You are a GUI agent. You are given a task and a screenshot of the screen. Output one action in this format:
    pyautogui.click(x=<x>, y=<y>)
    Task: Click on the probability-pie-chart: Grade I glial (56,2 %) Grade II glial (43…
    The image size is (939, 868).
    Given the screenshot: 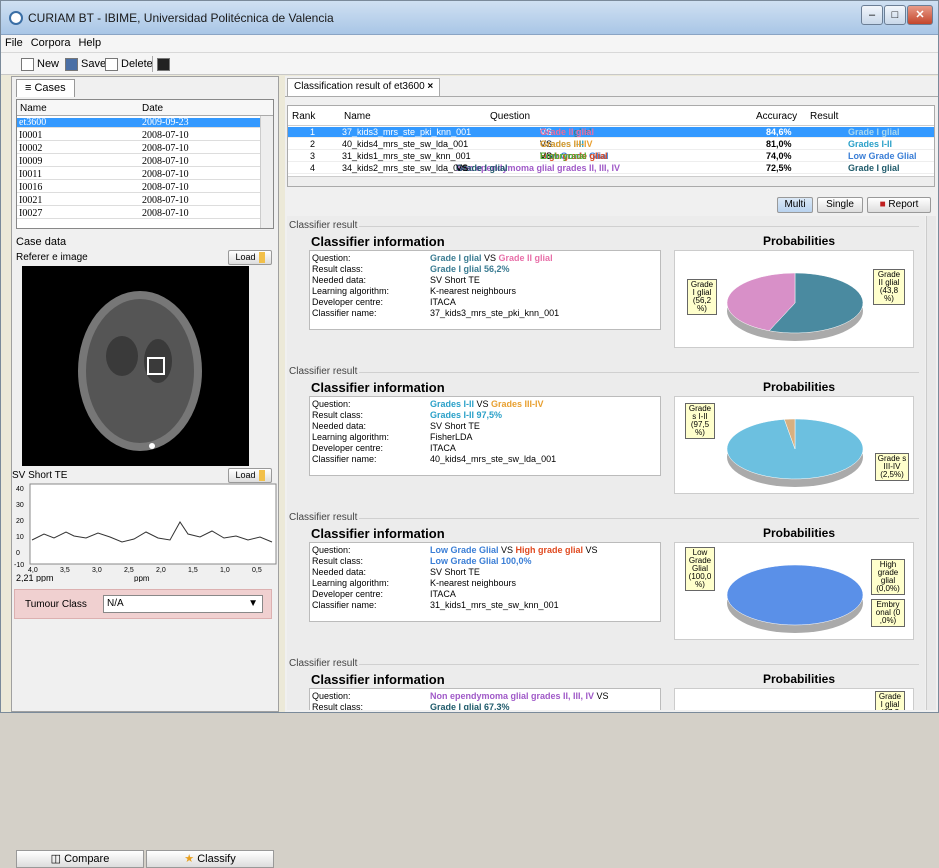 What is the action you would take?
    pyautogui.click(x=794, y=299)
    